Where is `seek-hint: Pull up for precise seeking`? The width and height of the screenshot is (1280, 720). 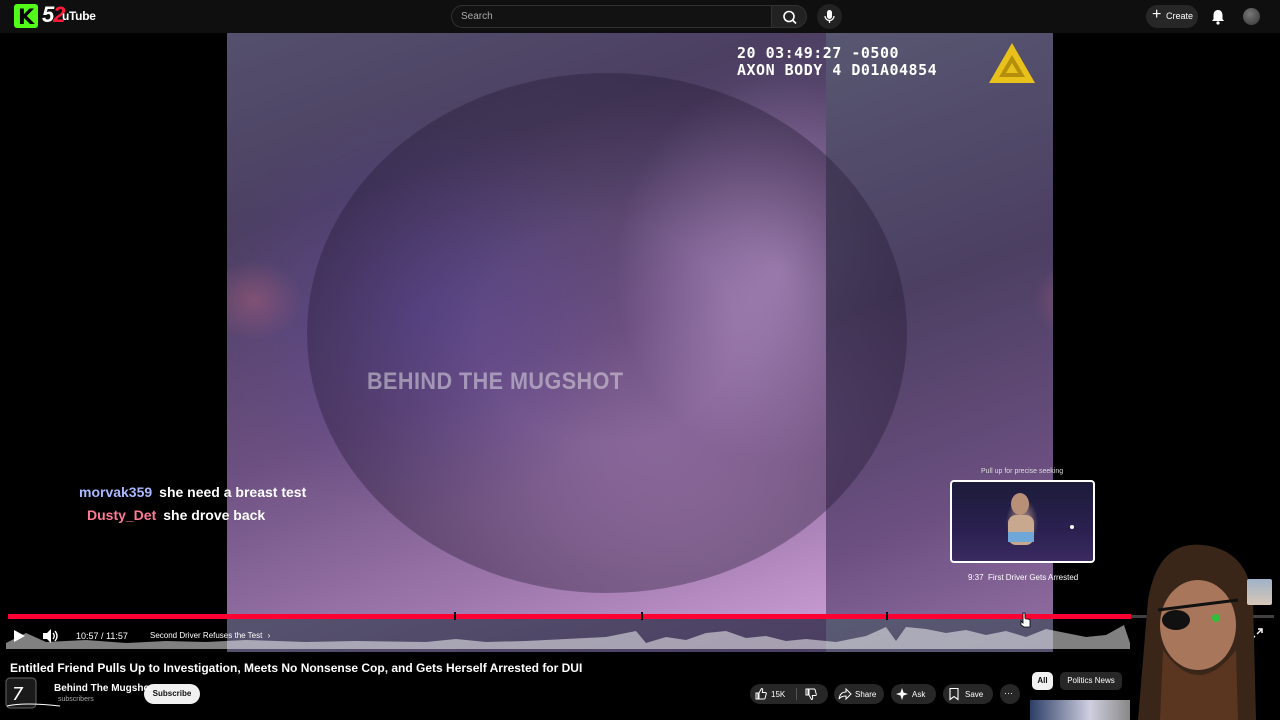 seek-hint: Pull up for precise seeking is located at coordinates (1022, 471).